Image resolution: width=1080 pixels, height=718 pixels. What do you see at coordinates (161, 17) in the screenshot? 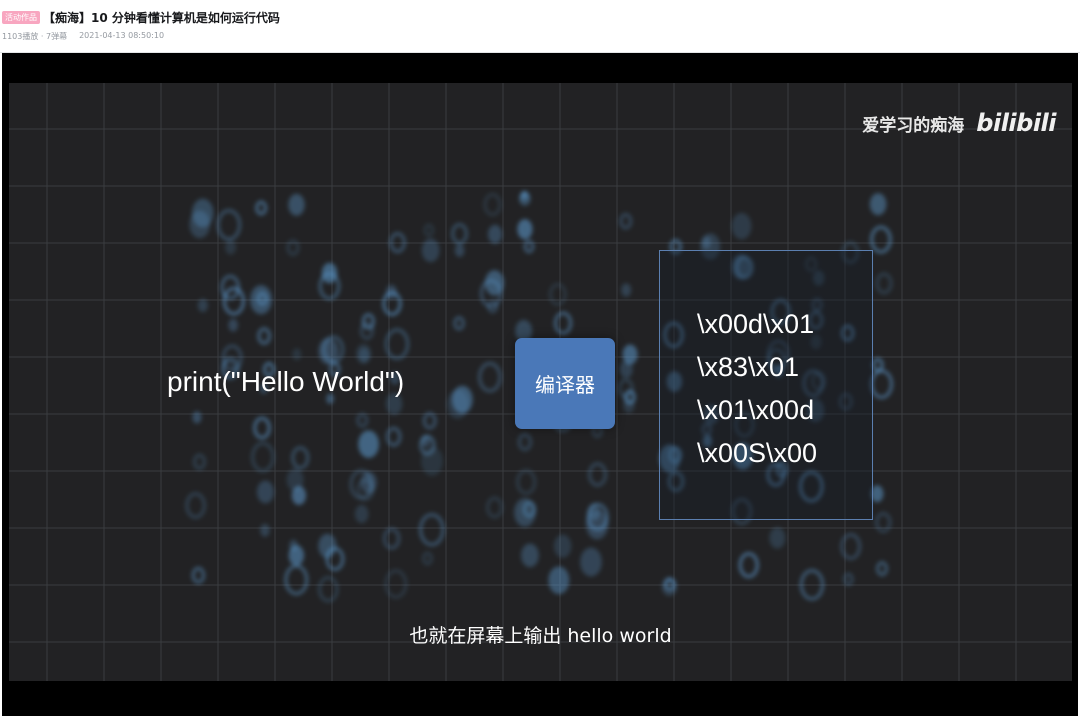
I see `video-title: 【痴海】10 分钟看懂计算机是如何运行代码` at bounding box center [161, 17].